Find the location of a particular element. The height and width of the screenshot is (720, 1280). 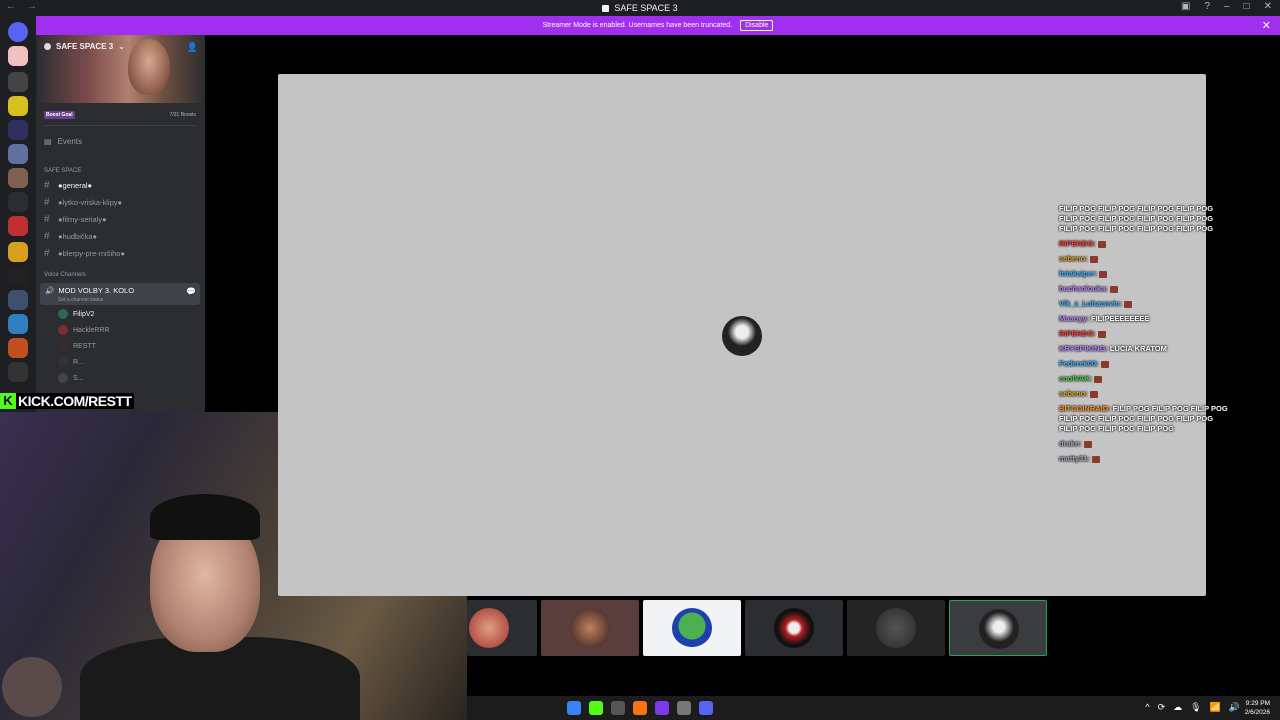

title-bar: ← → SAFE SPACE 3 ▣ ? – □ ✕ is located at coordinates (640, 8).